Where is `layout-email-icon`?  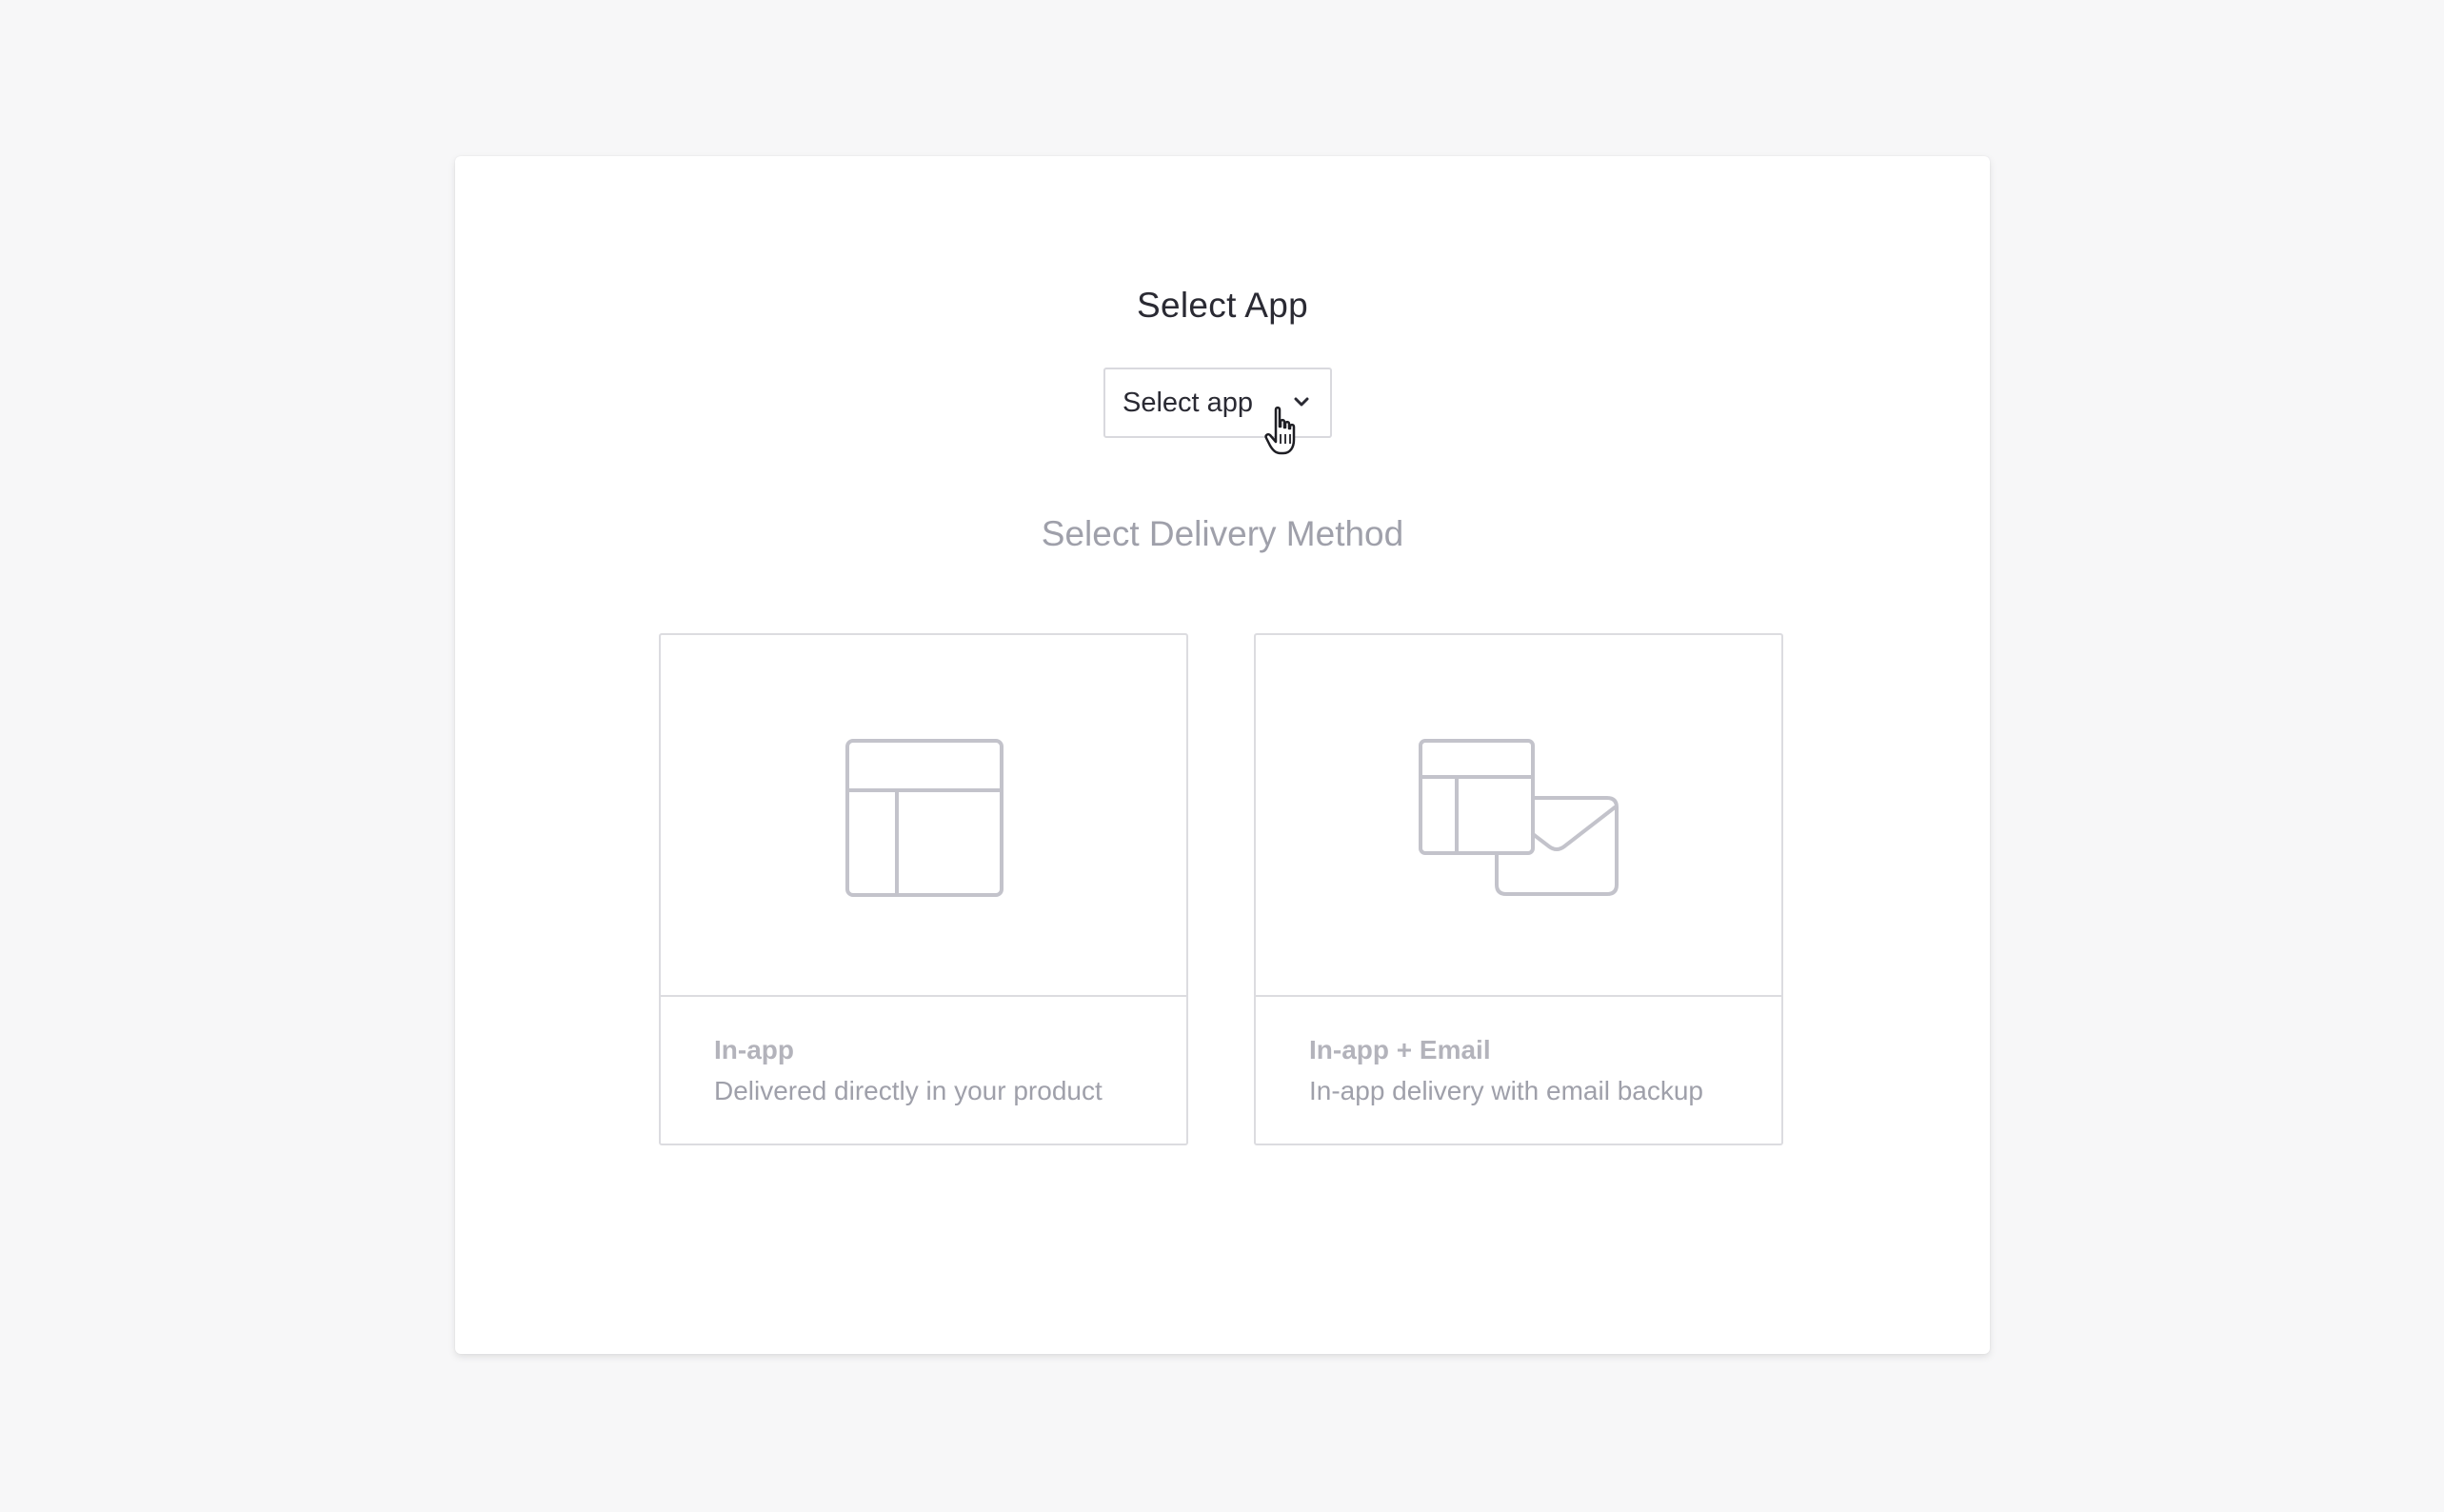
layout-email-icon is located at coordinates (1519, 817).